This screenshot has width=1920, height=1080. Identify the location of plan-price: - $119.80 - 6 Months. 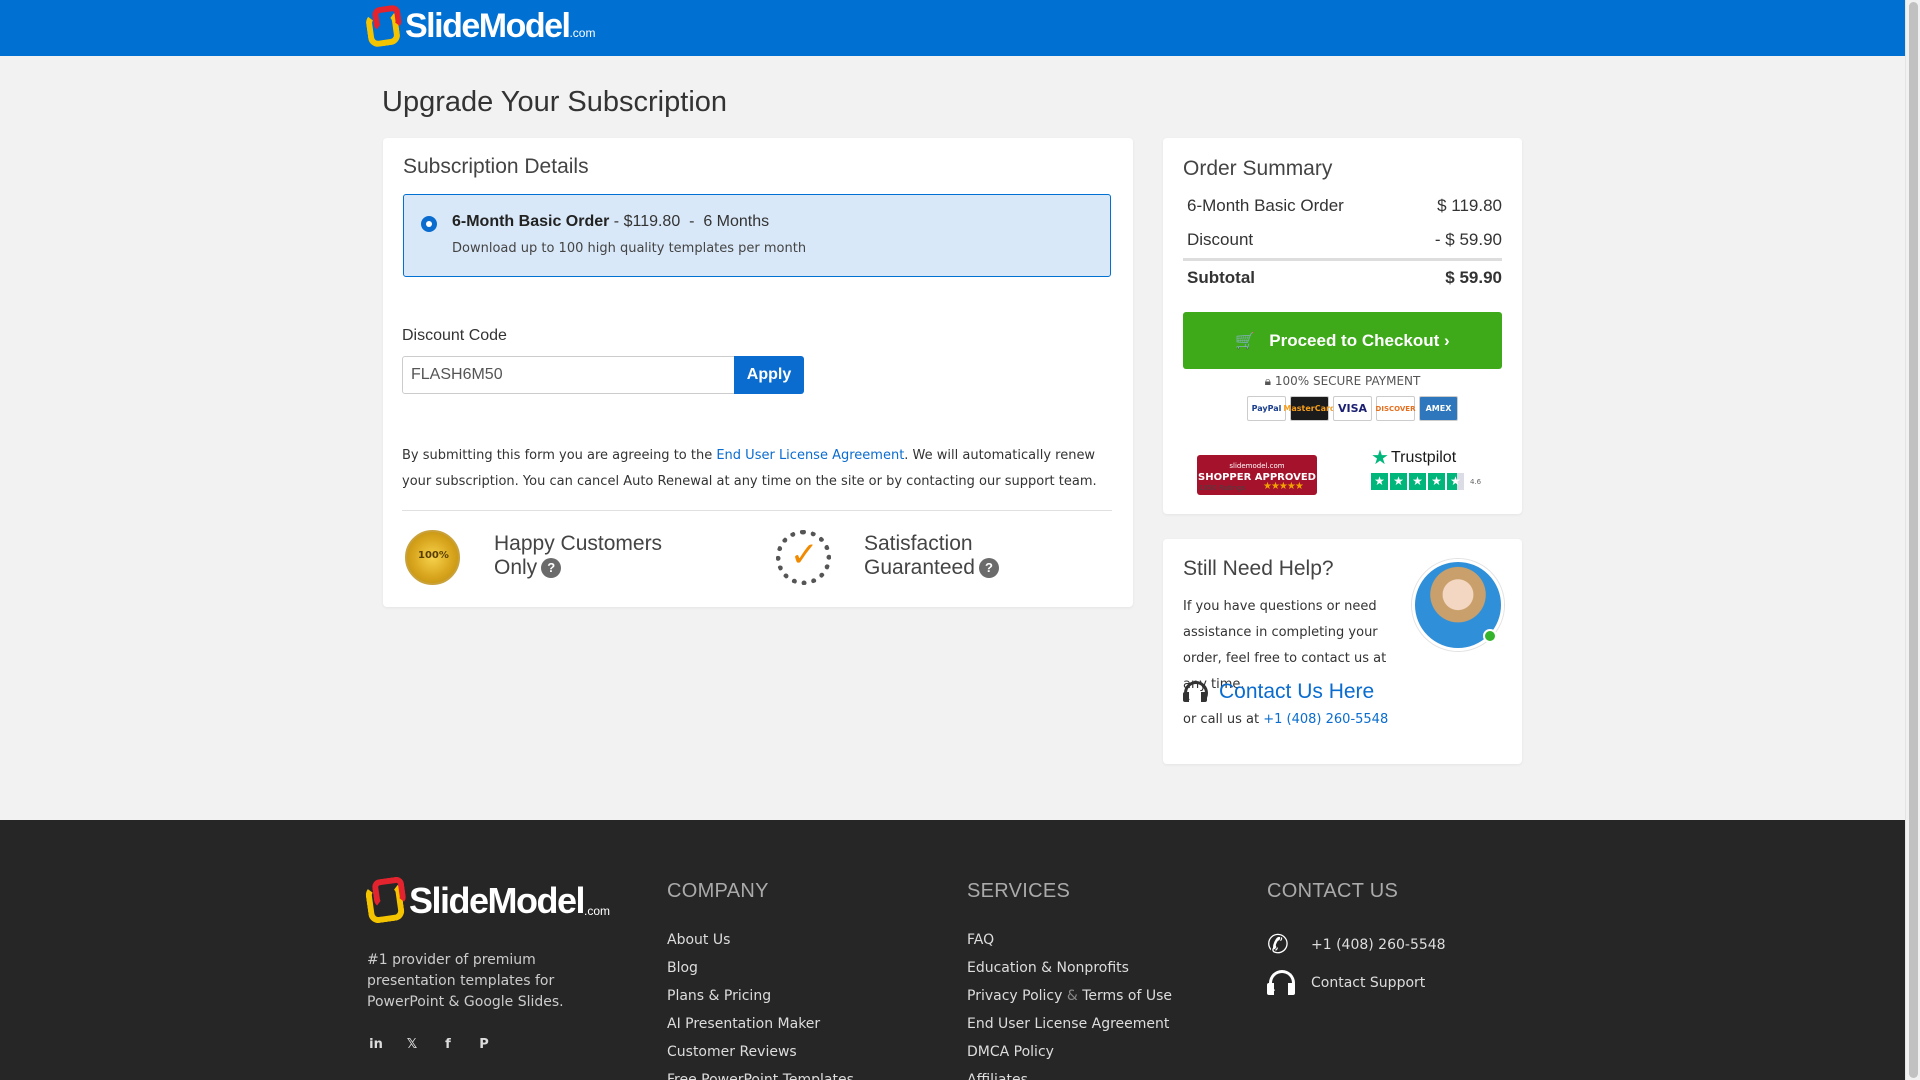
(689, 221).